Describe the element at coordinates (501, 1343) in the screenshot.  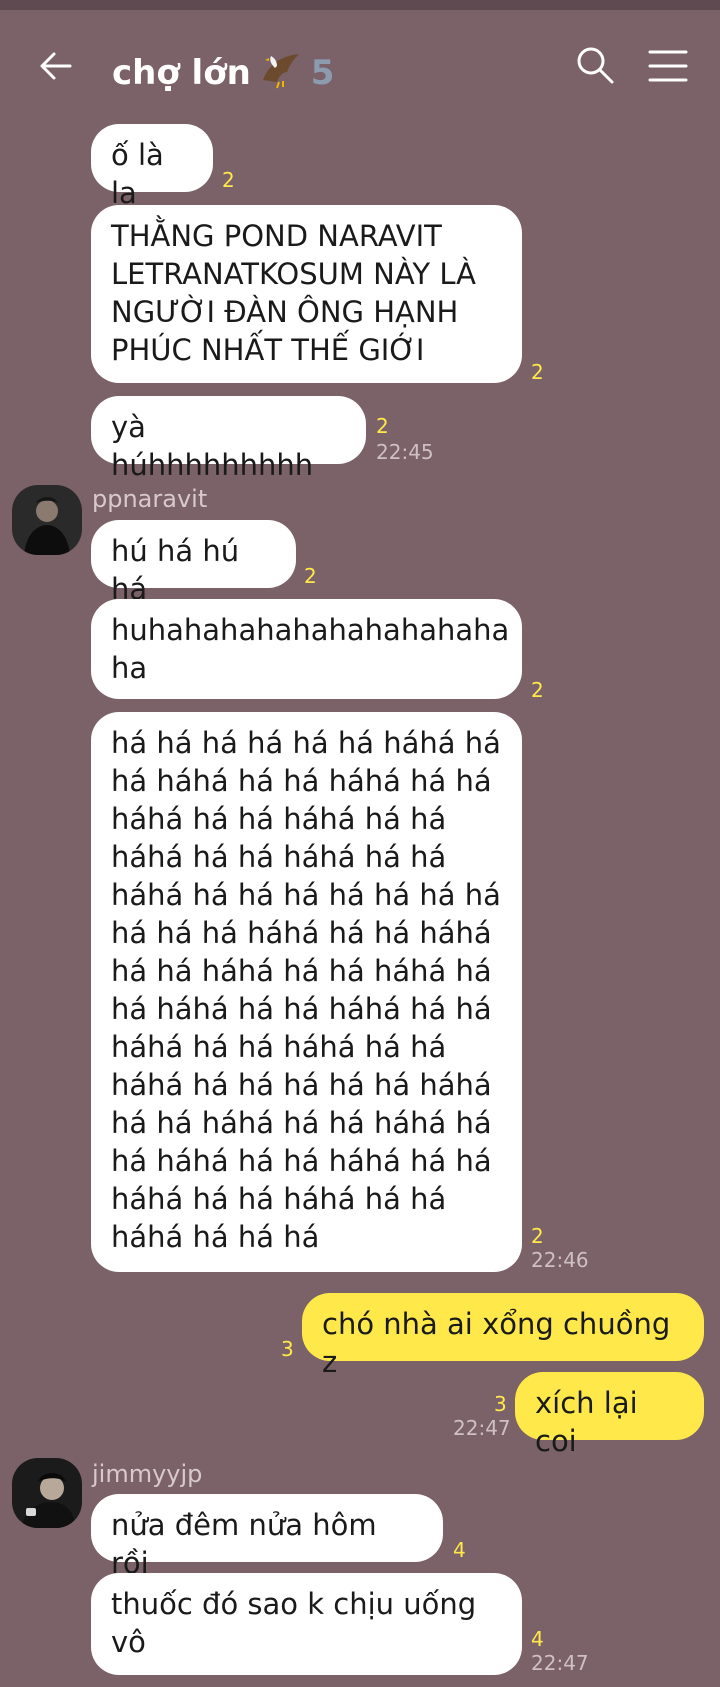
I see `message-text: chó nhà ai xổng chuồng z` at that location.